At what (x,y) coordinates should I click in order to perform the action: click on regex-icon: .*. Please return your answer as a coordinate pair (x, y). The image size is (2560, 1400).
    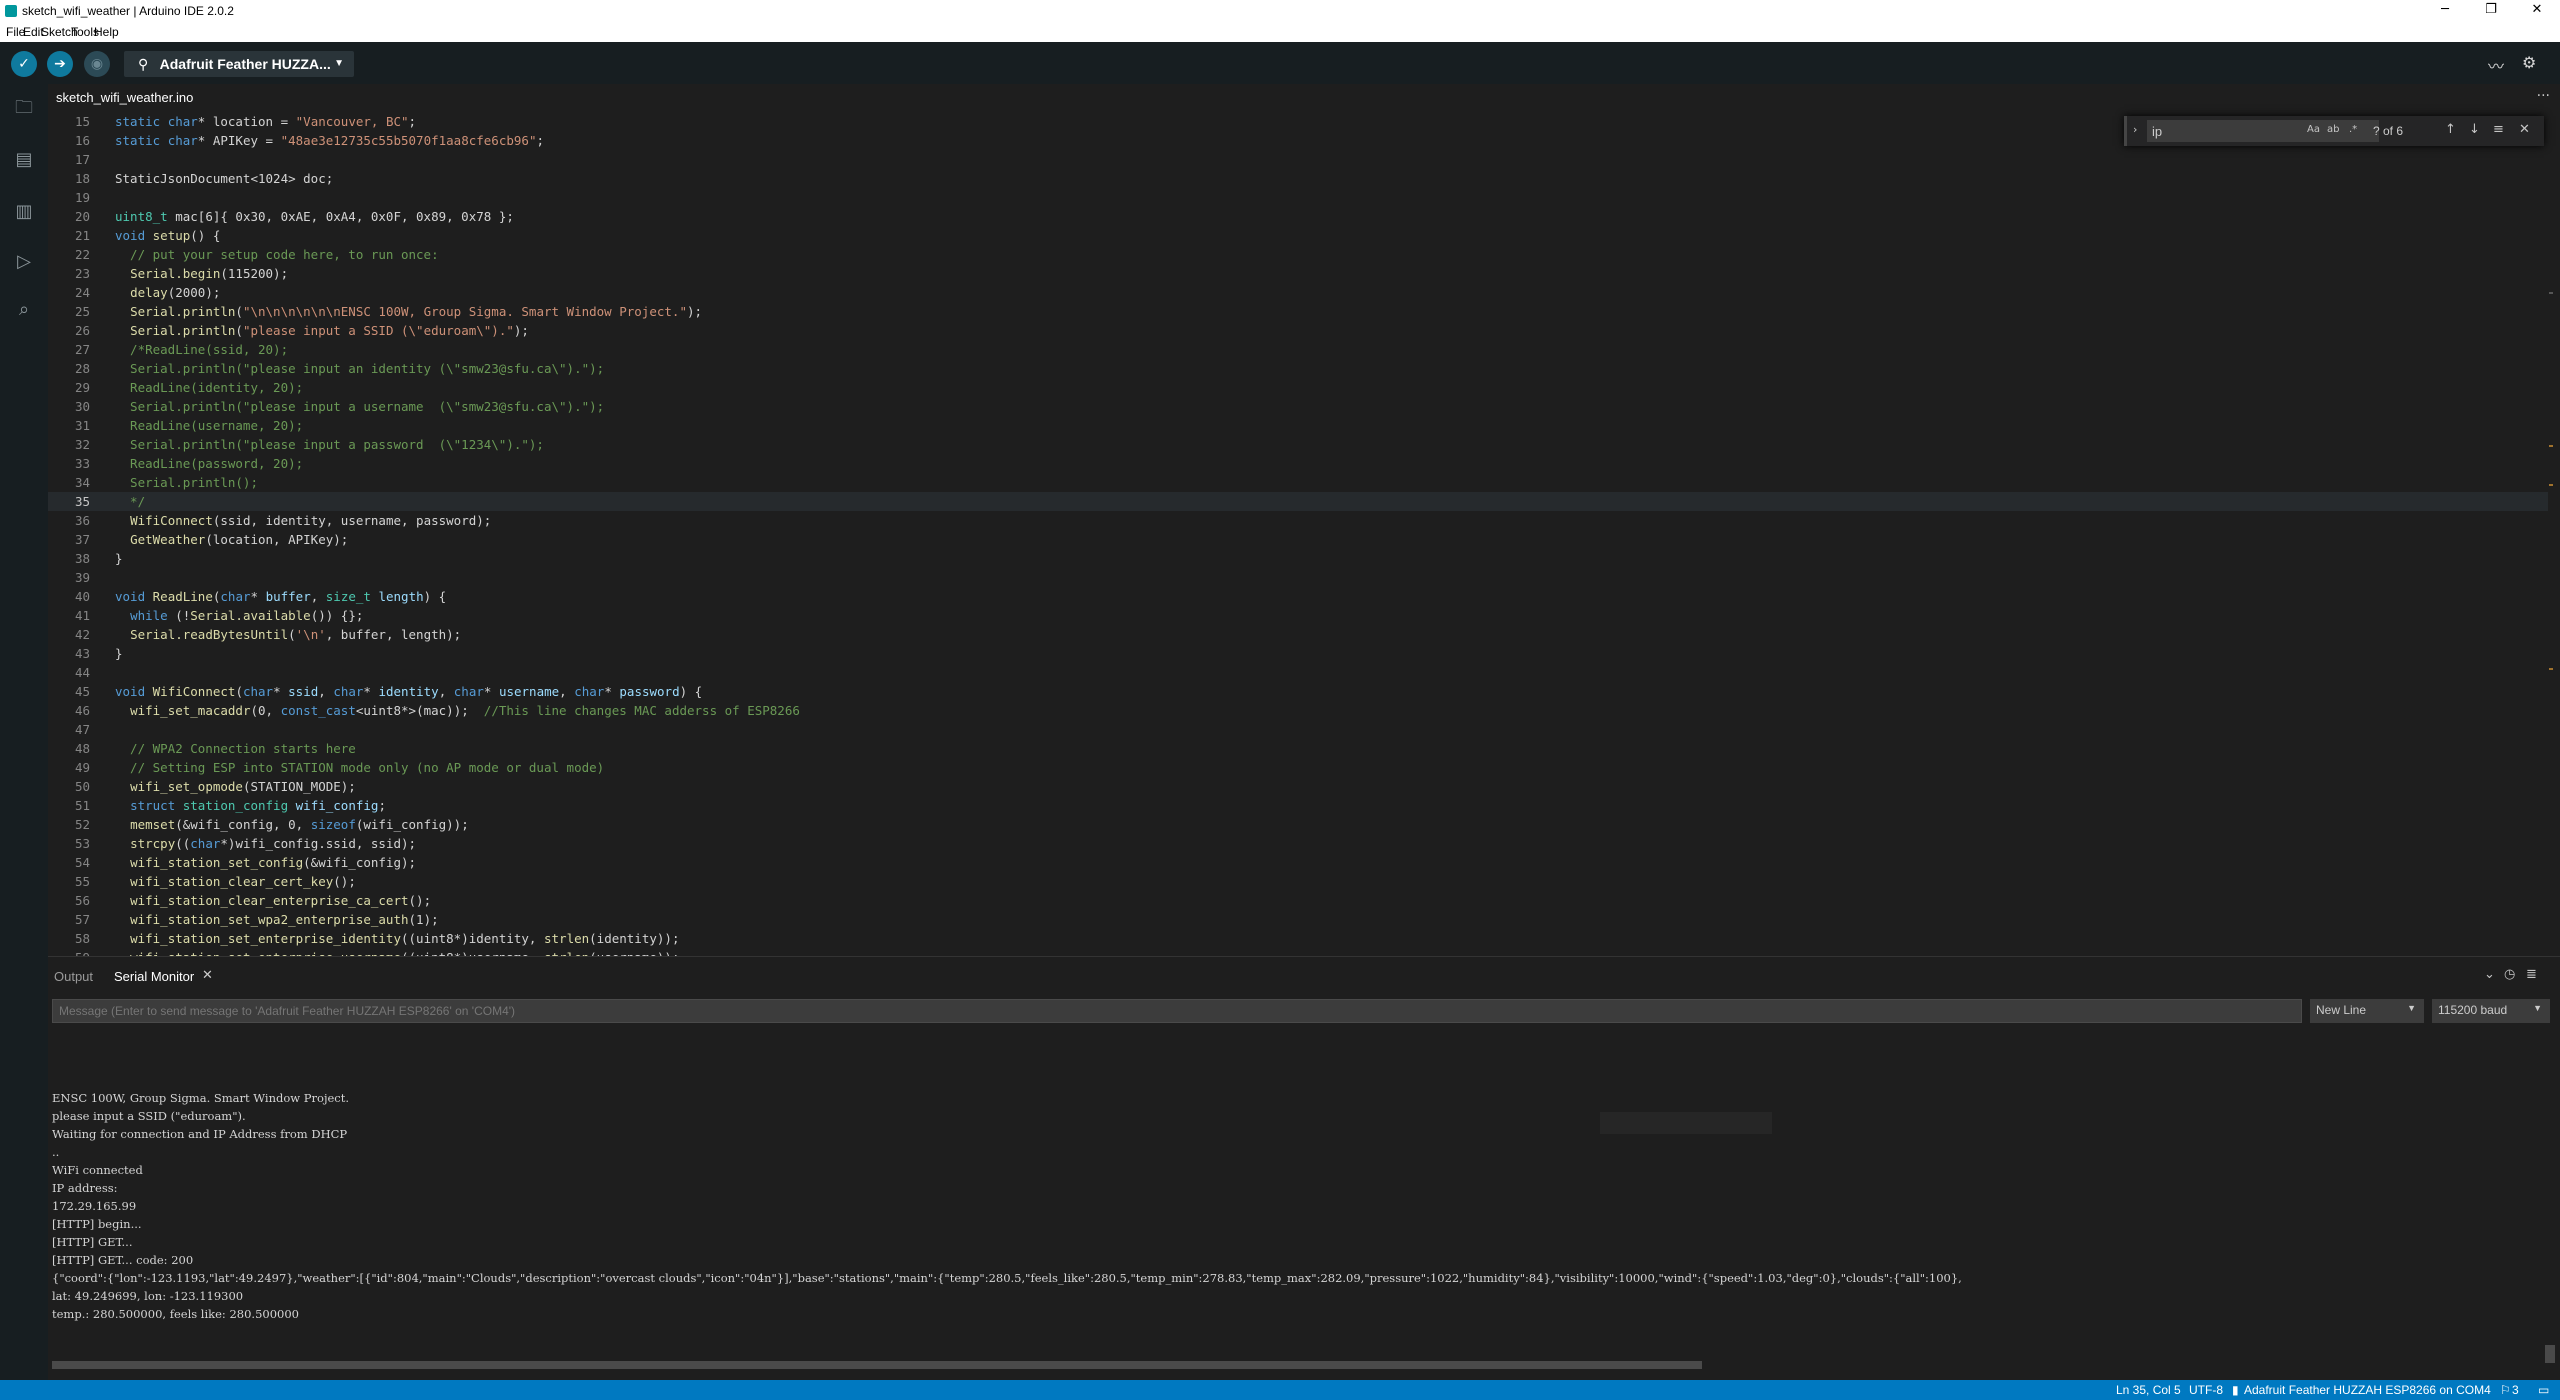
    Looking at the image, I should click on (2353, 129).